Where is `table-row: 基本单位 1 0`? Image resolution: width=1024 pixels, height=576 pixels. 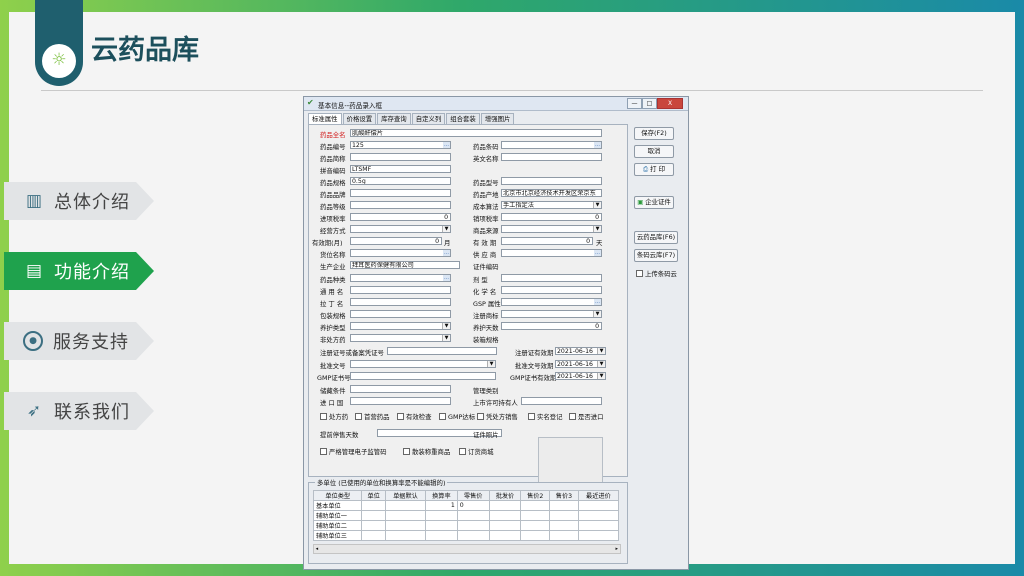 table-row: 基本单位 1 0 is located at coordinates (466, 505).